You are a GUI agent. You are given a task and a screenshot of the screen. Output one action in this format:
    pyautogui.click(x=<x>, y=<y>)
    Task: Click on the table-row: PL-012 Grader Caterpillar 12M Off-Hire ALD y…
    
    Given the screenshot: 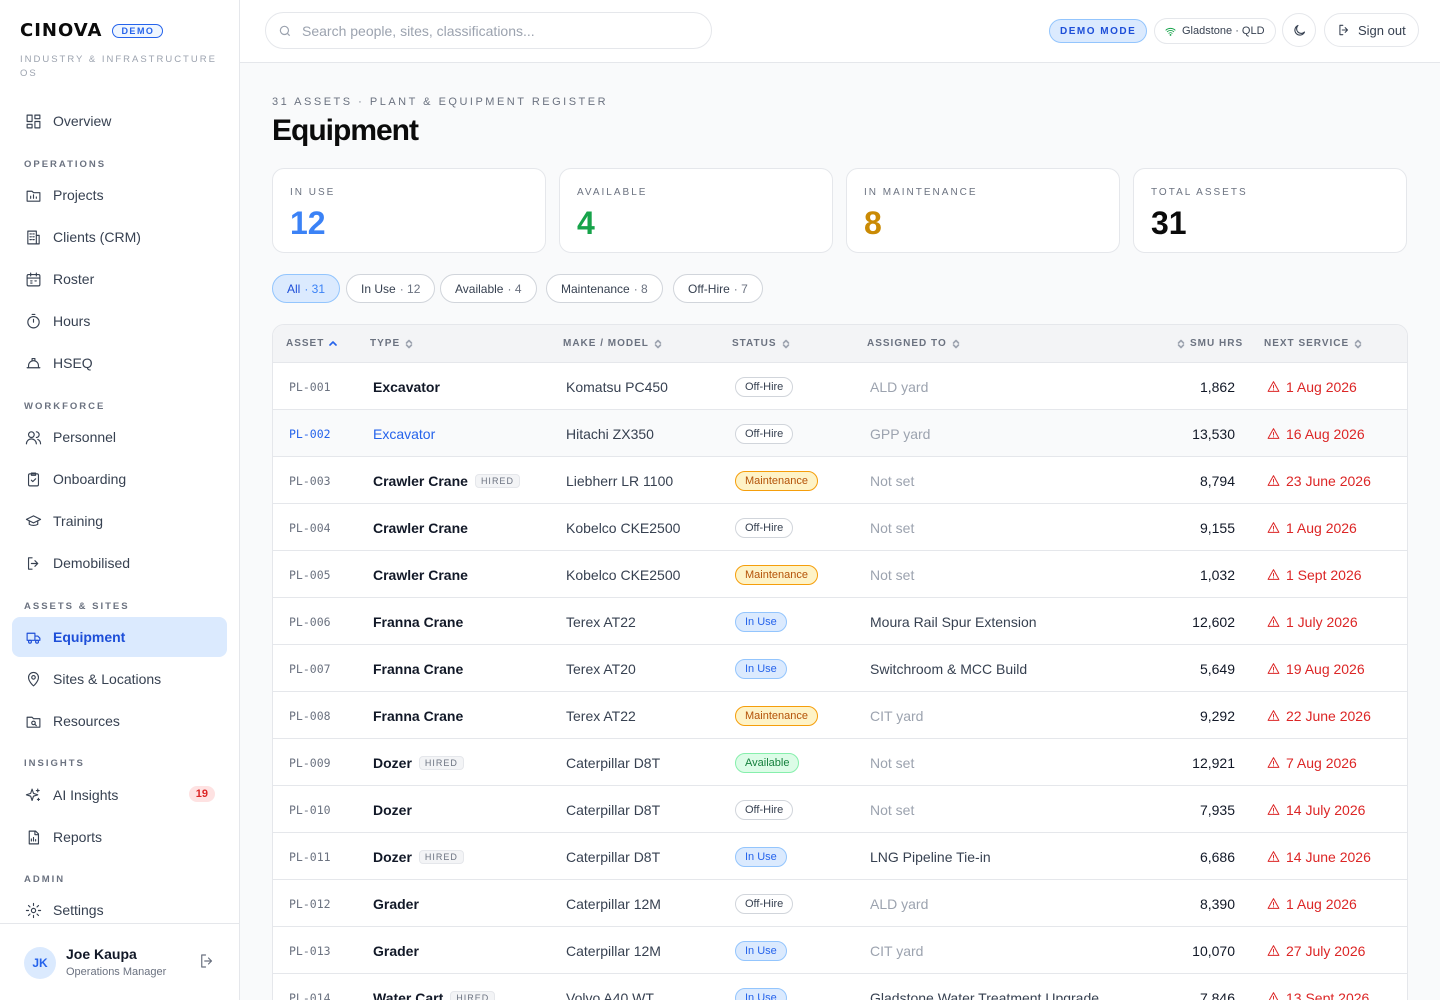 What is the action you would take?
    pyautogui.click(x=840, y=903)
    